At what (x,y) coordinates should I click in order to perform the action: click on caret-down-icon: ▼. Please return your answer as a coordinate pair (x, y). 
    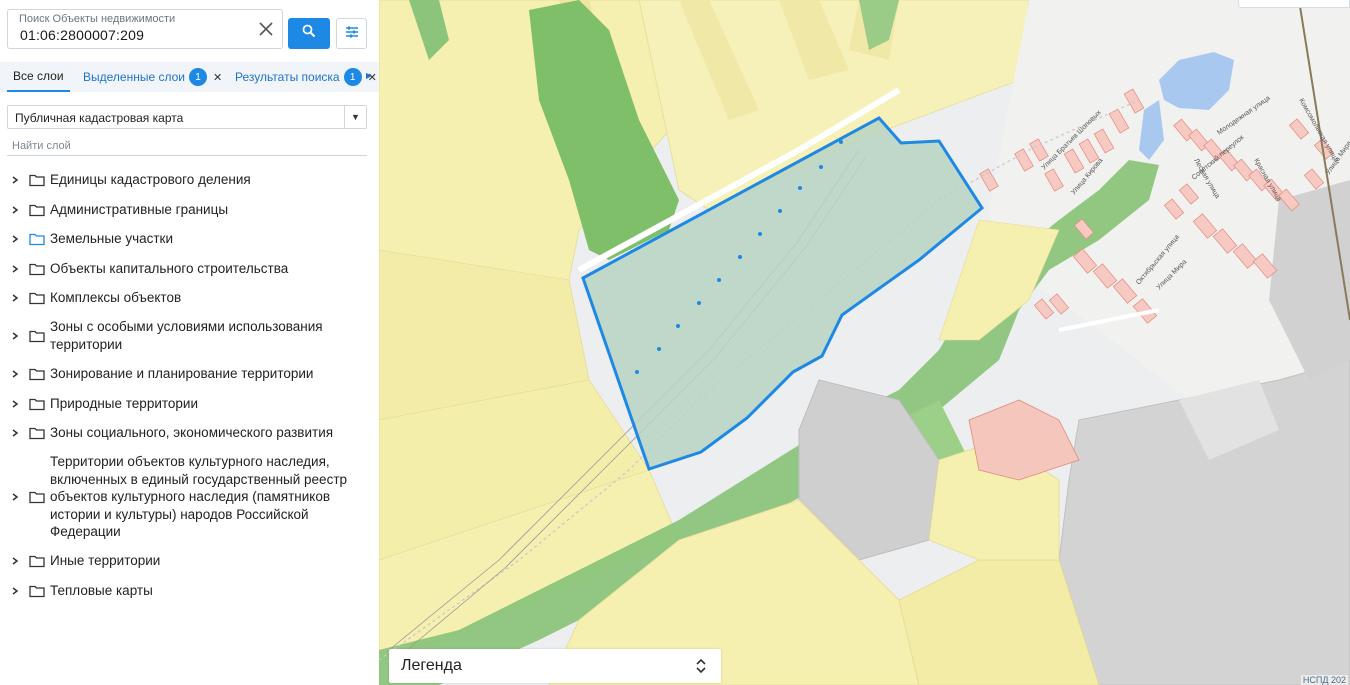
    Looking at the image, I should click on (355, 117).